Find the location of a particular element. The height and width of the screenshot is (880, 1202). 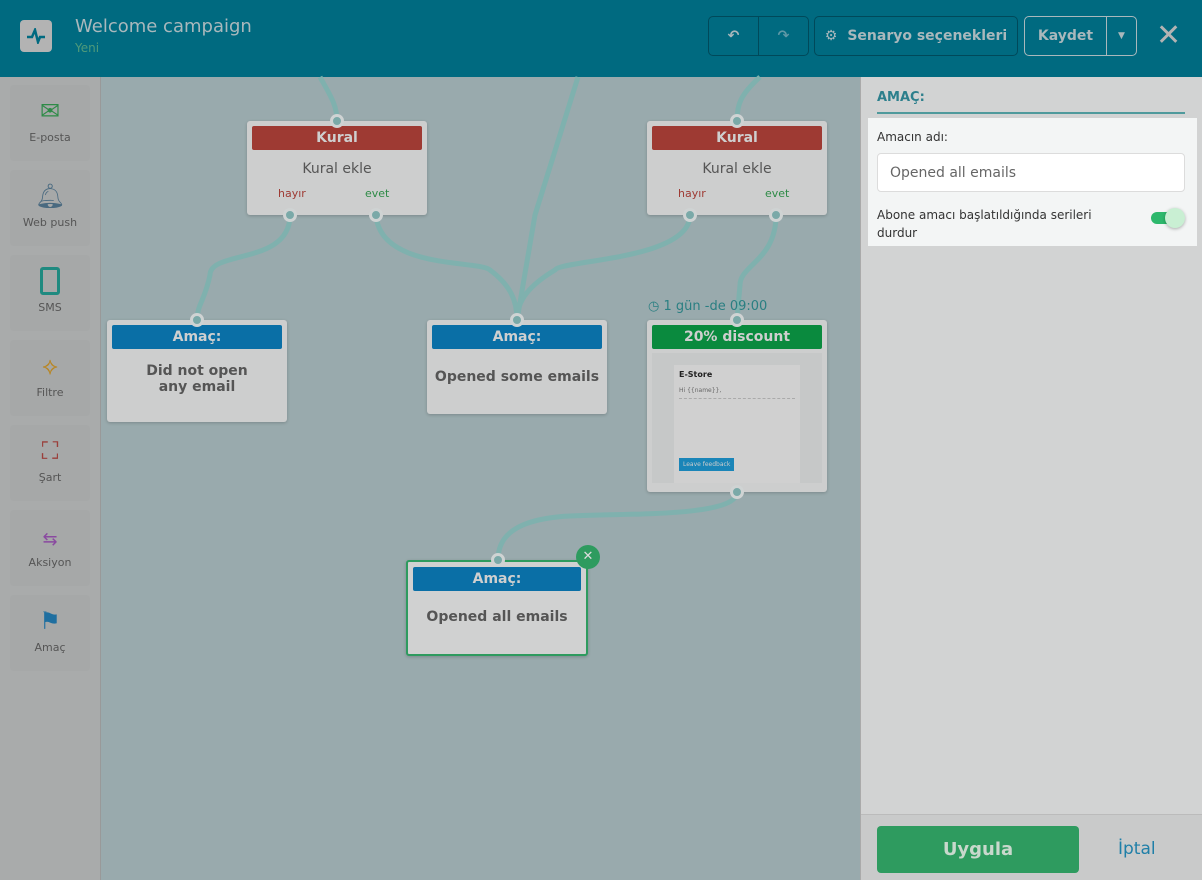

panel-section-title: AMAÇ: is located at coordinates (1031, 102).